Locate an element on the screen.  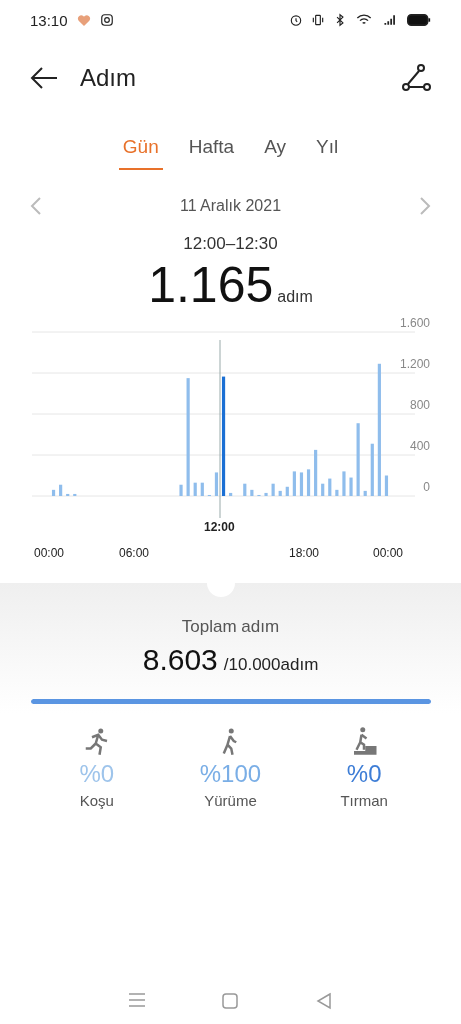
chevron-right-icon is located at coordinates (425, 206).